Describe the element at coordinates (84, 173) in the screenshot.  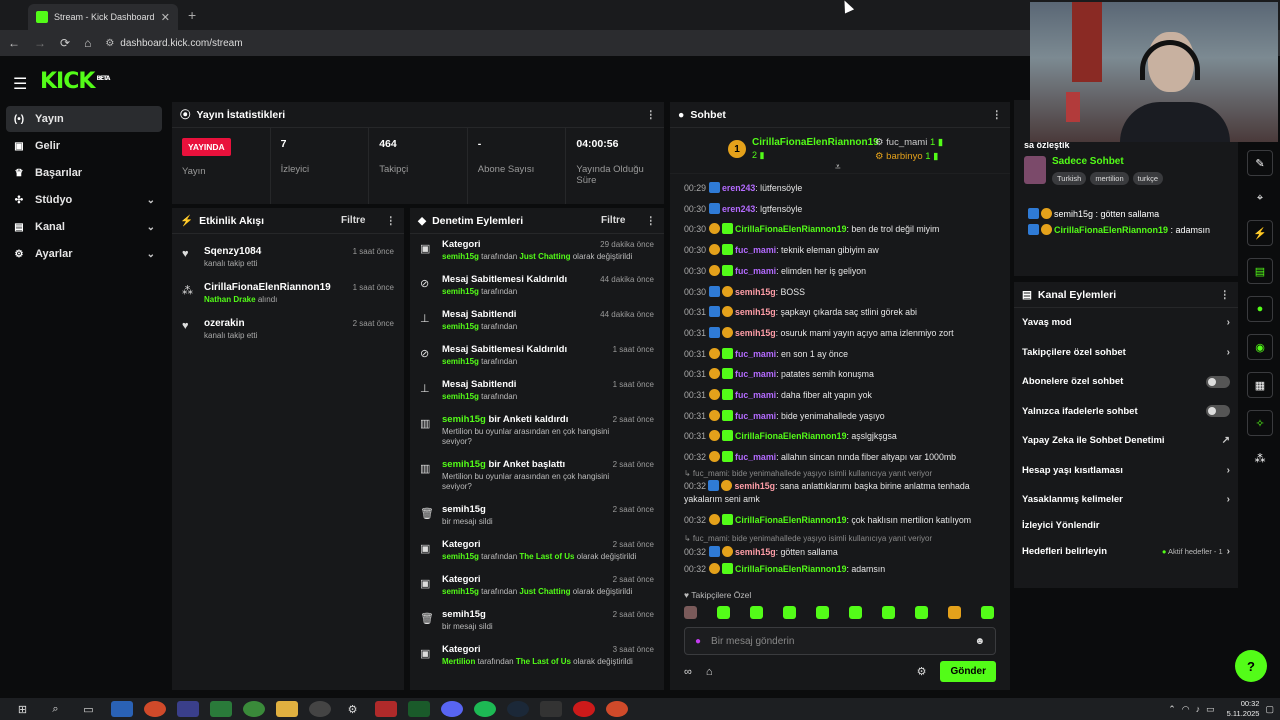
I see `sidebar-item-basarilar: ♛ Başarılar` at that location.